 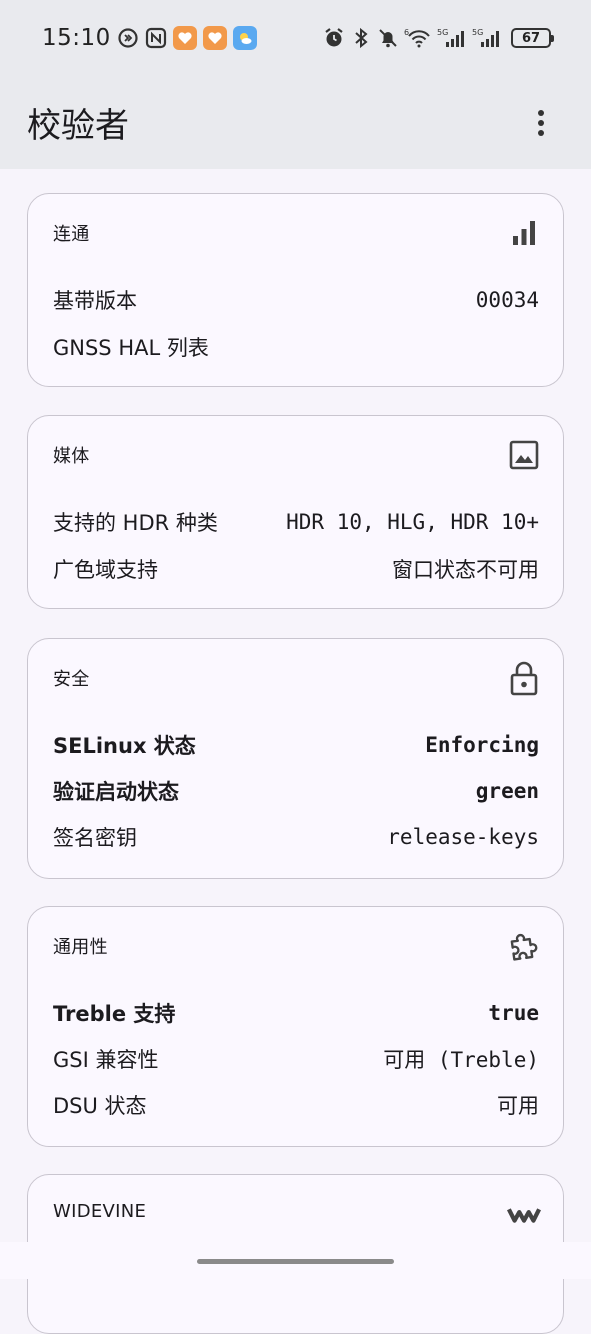 What do you see at coordinates (524, 1214) in the screenshot?
I see `widevine-logo-icon` at bounding box center [524, 1214].